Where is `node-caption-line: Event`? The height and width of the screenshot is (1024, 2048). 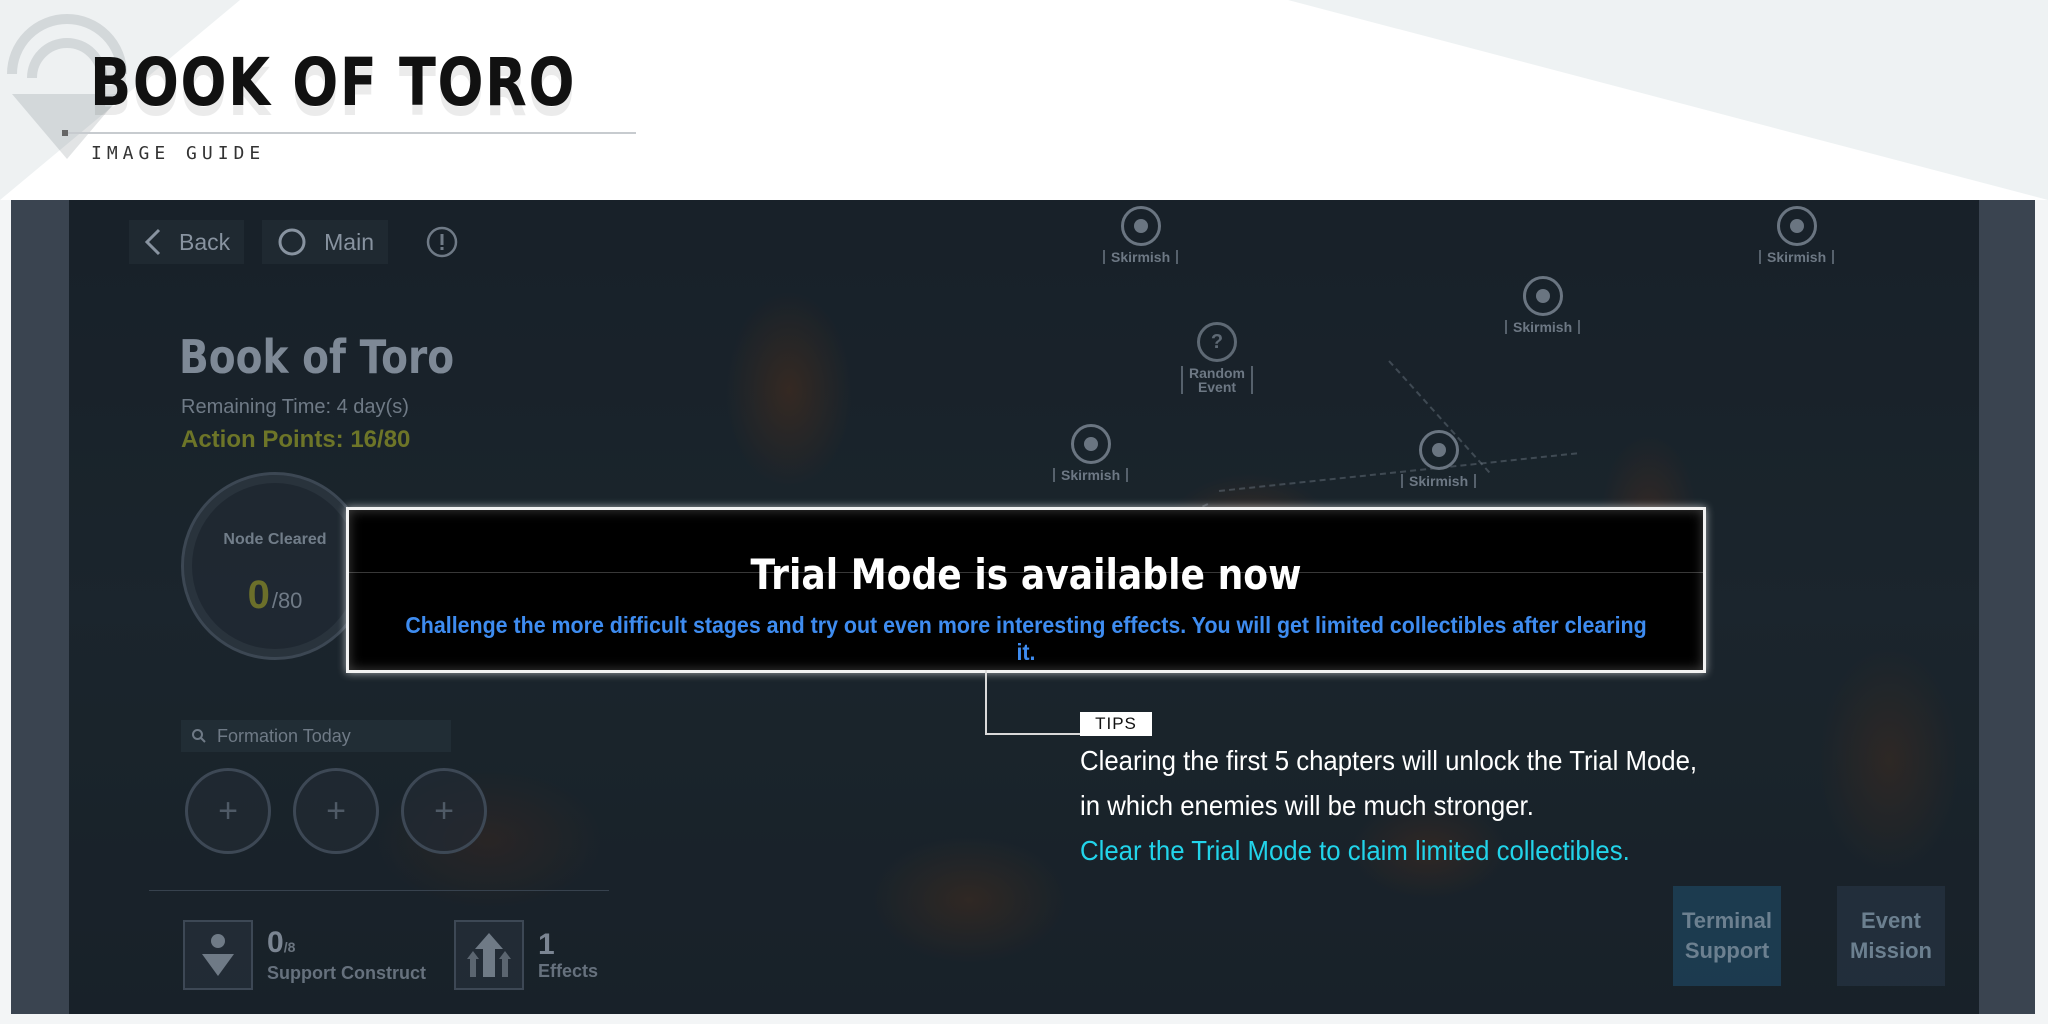
node-caption-line: Event is located at coordinates (1217, 387).